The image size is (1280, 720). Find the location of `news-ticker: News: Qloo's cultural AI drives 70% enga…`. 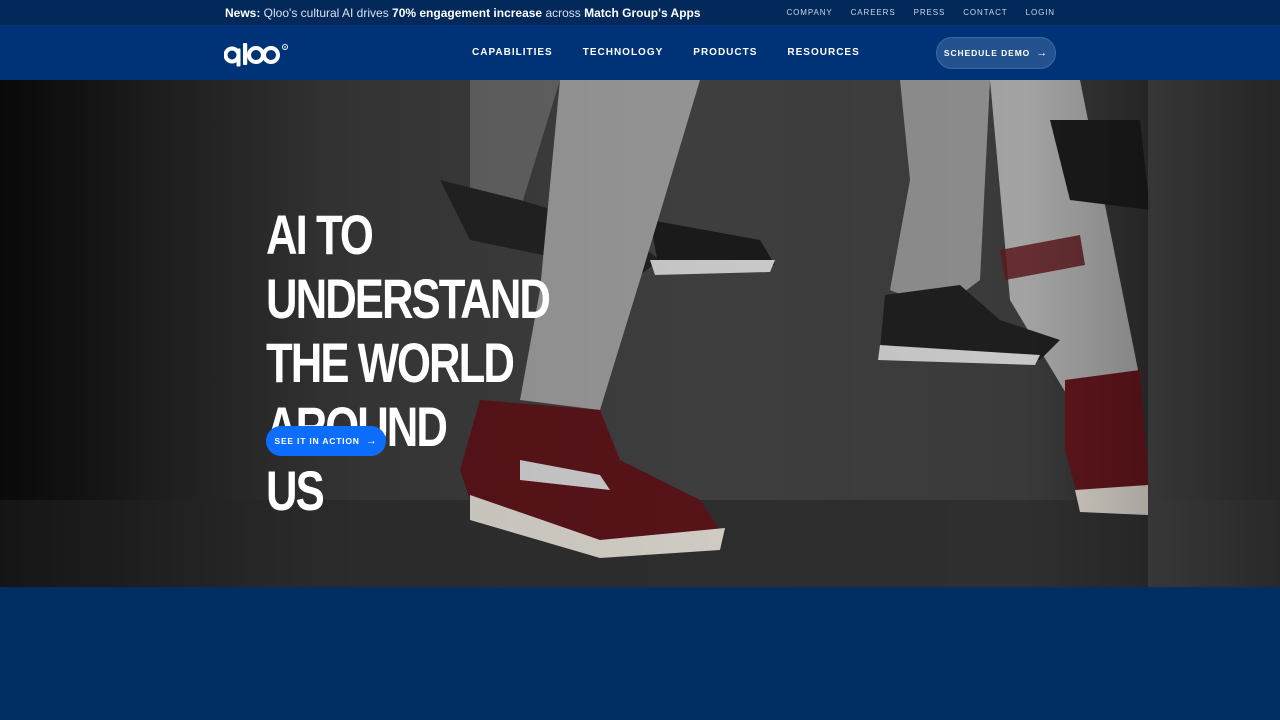

news-ticker: News: Qloo's cultural AI drives 70% enga… is located at coordinates (463, 13).